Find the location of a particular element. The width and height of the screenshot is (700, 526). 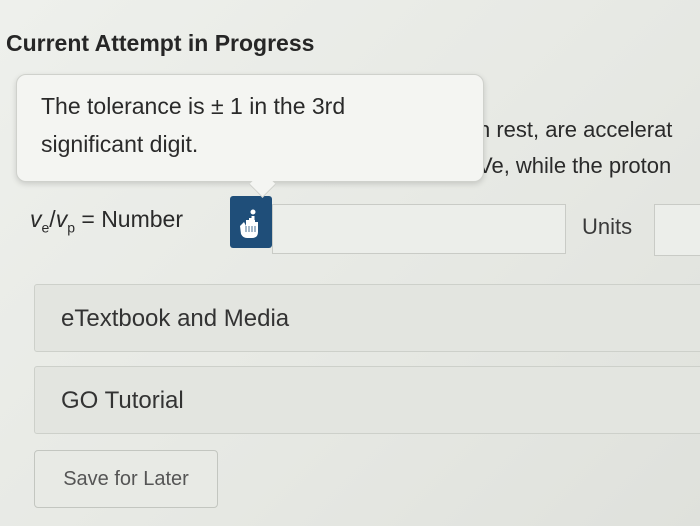

ratio-label: ve/vp = Number is located at coordinates (106, 221).